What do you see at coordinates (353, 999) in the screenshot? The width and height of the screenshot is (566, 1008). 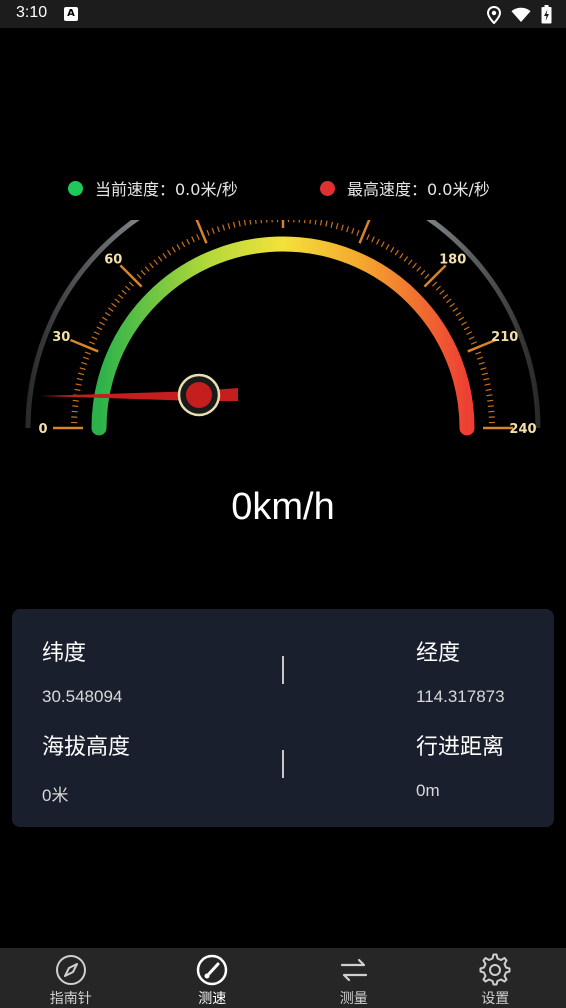 I see `nav-label-measure: 测量` at bounding box center [353, 999].